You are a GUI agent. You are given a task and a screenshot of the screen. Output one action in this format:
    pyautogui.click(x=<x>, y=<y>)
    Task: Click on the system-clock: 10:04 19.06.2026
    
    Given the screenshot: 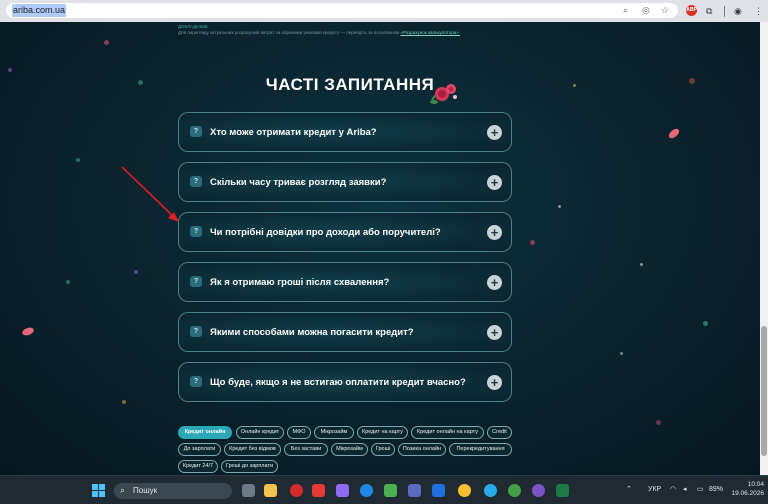 What is the action you would take?
    pyautogui.click(x=746, y=489)
    